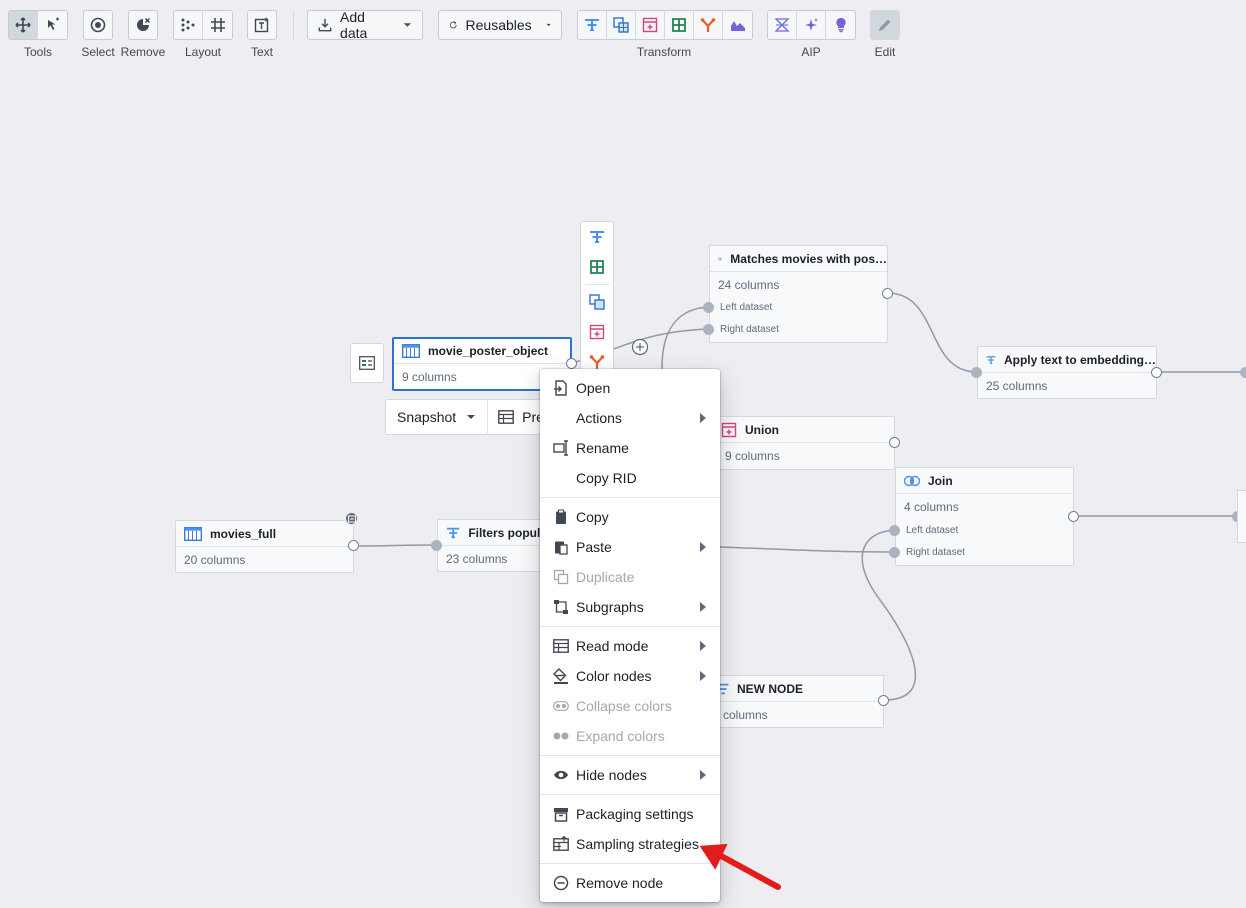  I want to click on menu-item-paste: Paste, so click(630, 547).